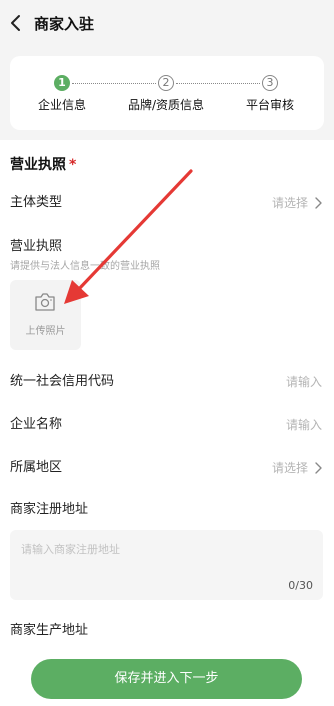 The height and width of the screenshot is (706, 334). I want to click on credit-code-input: 请输入, so click(304, 382).